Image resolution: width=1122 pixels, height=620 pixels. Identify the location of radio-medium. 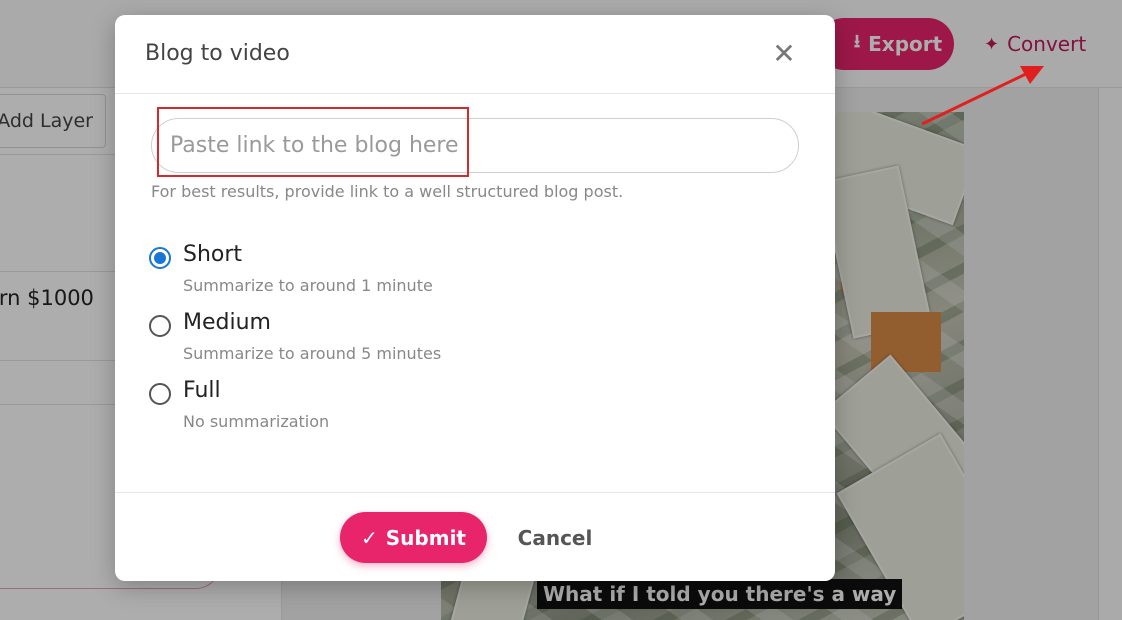
(160, 326).